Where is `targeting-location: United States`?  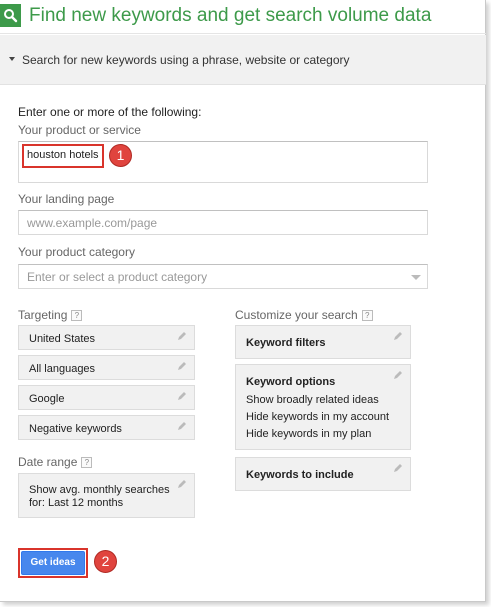
targeting-location: United States is located at coordinates (106, 337).